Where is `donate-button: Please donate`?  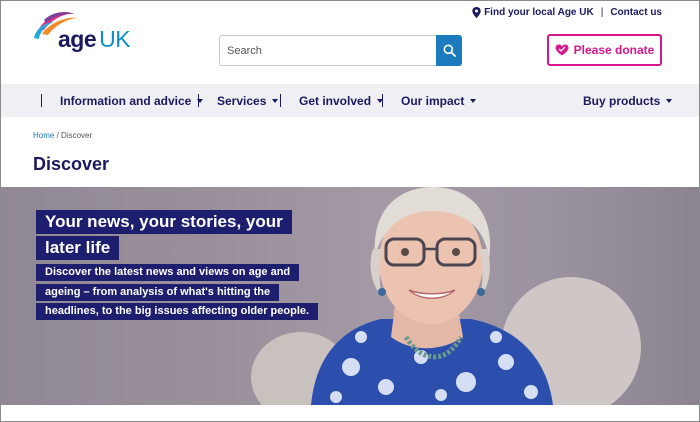
donate-button: Please donate is located at coordinates (604, 50).